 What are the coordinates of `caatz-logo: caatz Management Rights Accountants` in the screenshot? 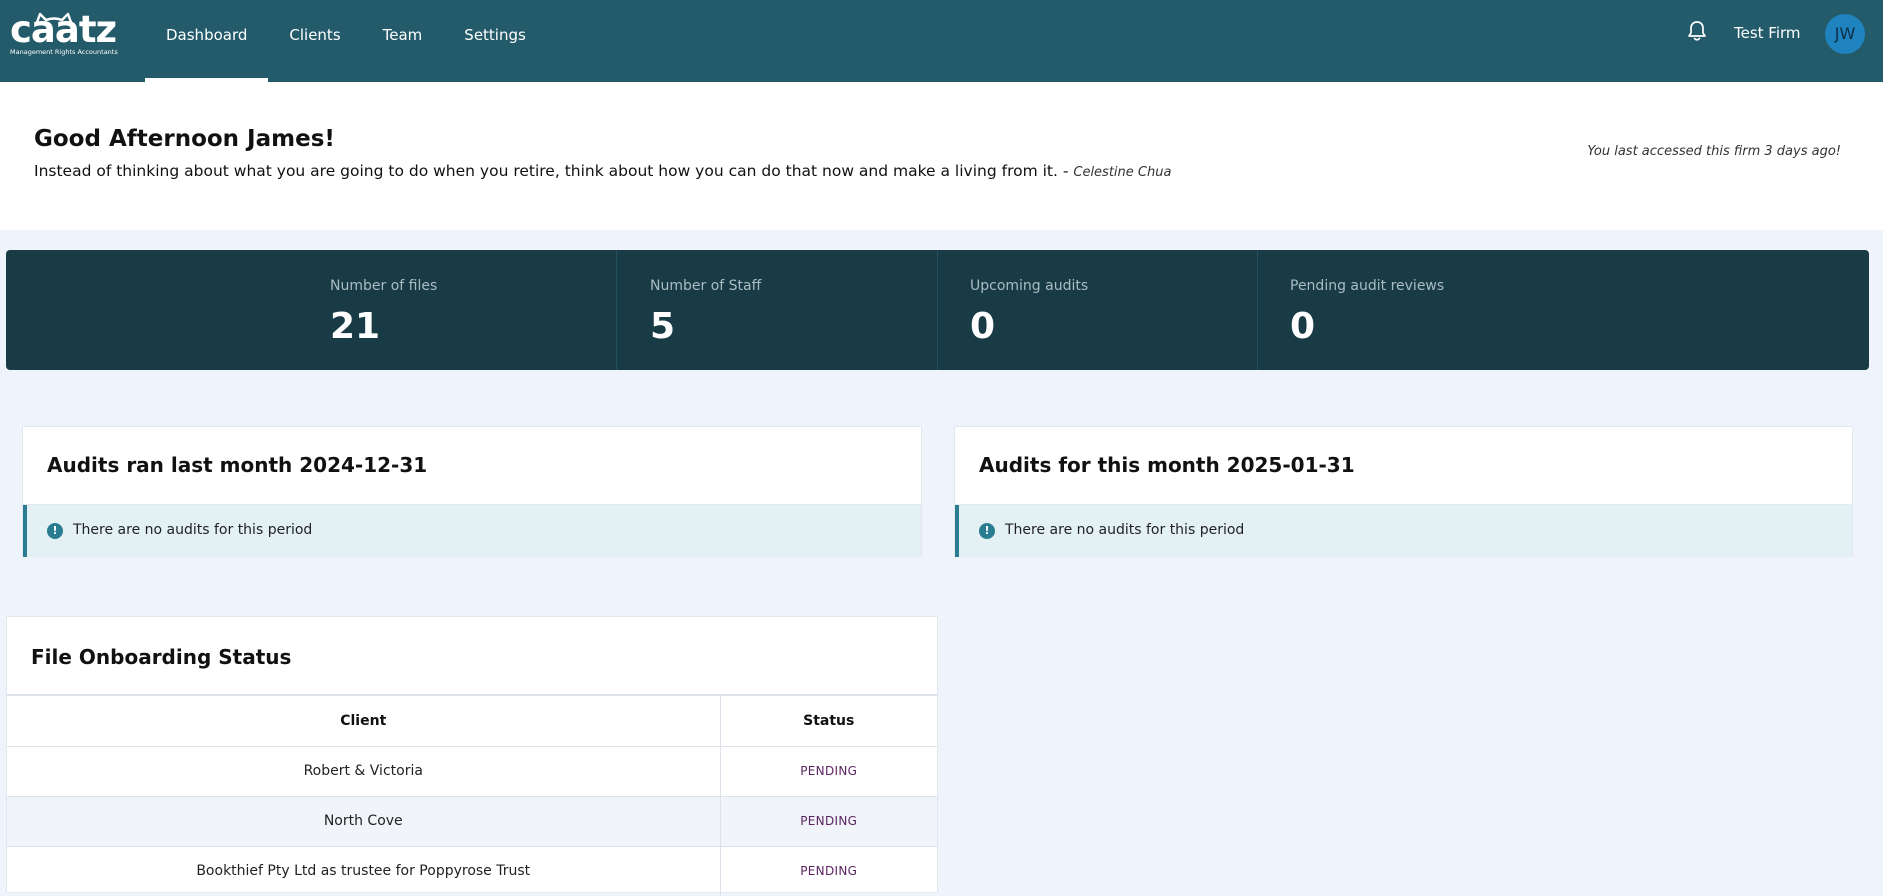 It's located at (64, 33).